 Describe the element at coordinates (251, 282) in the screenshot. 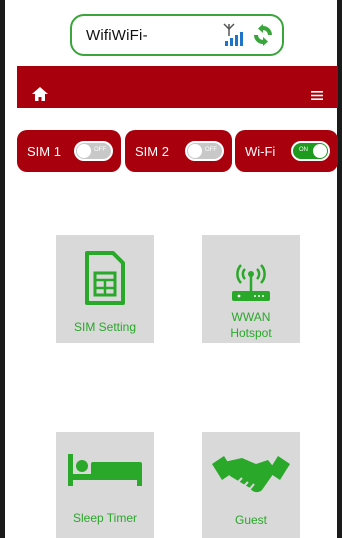

I see `router-icon` at that location.